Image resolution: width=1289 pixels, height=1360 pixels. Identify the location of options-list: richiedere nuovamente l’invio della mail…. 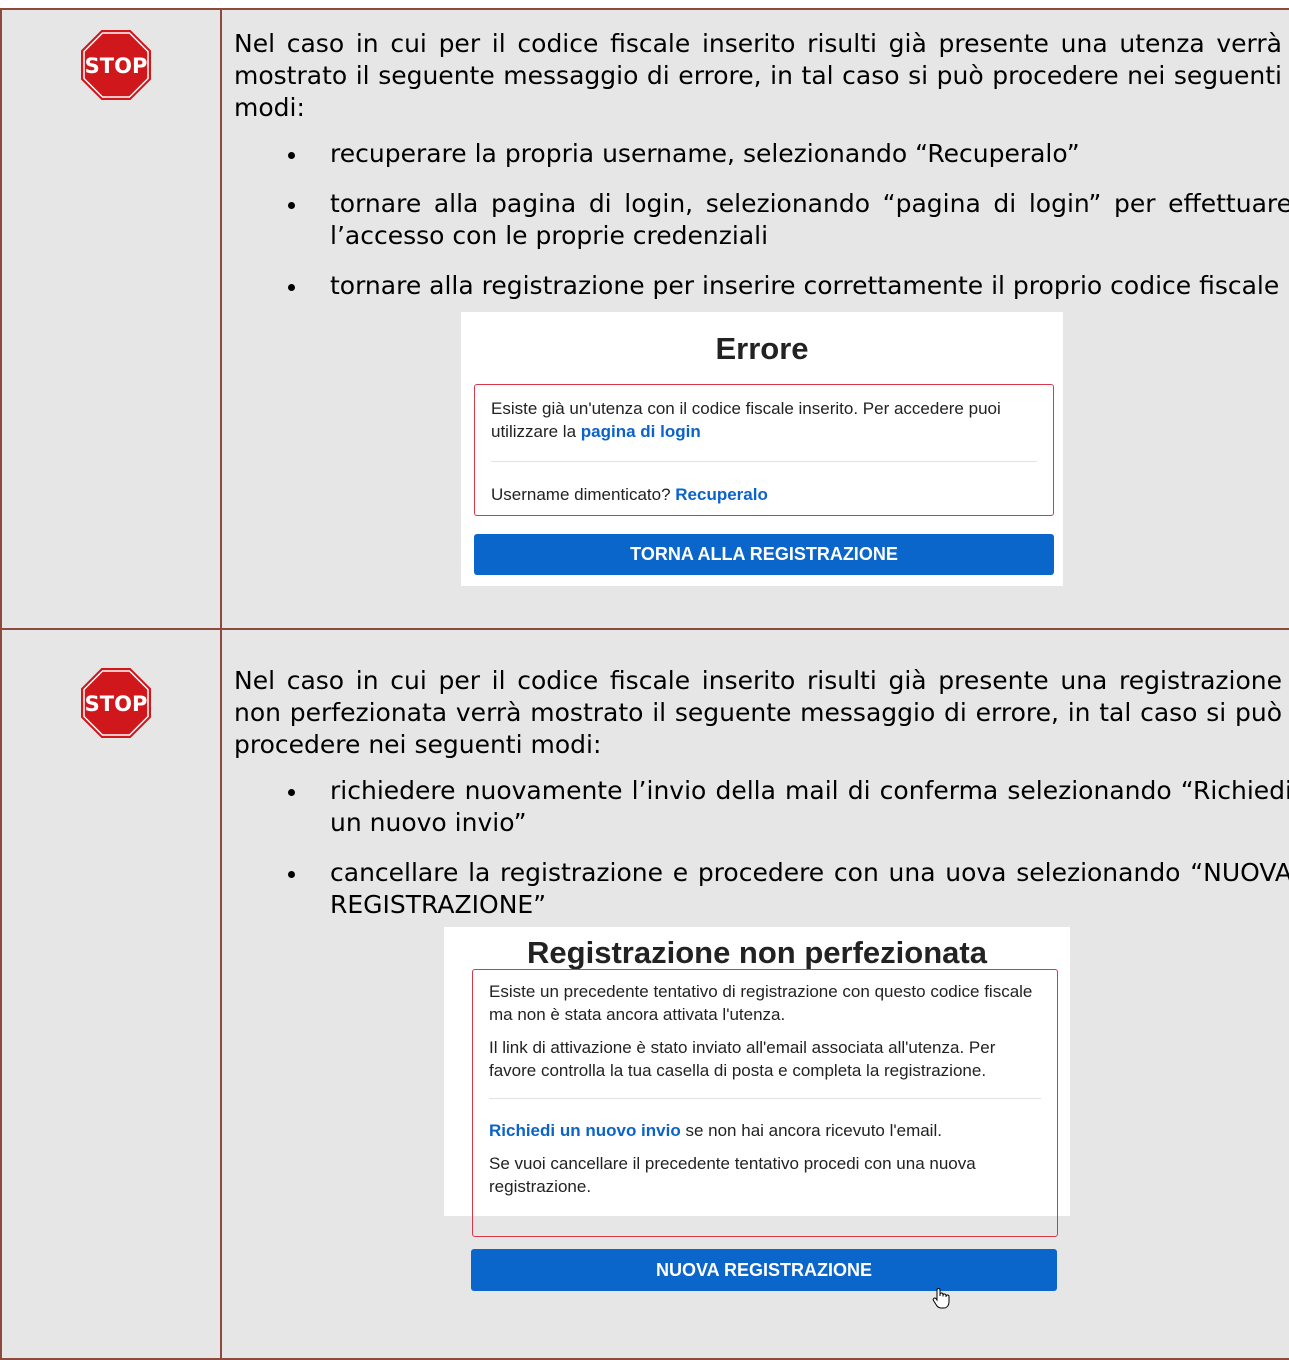
(761, 848).